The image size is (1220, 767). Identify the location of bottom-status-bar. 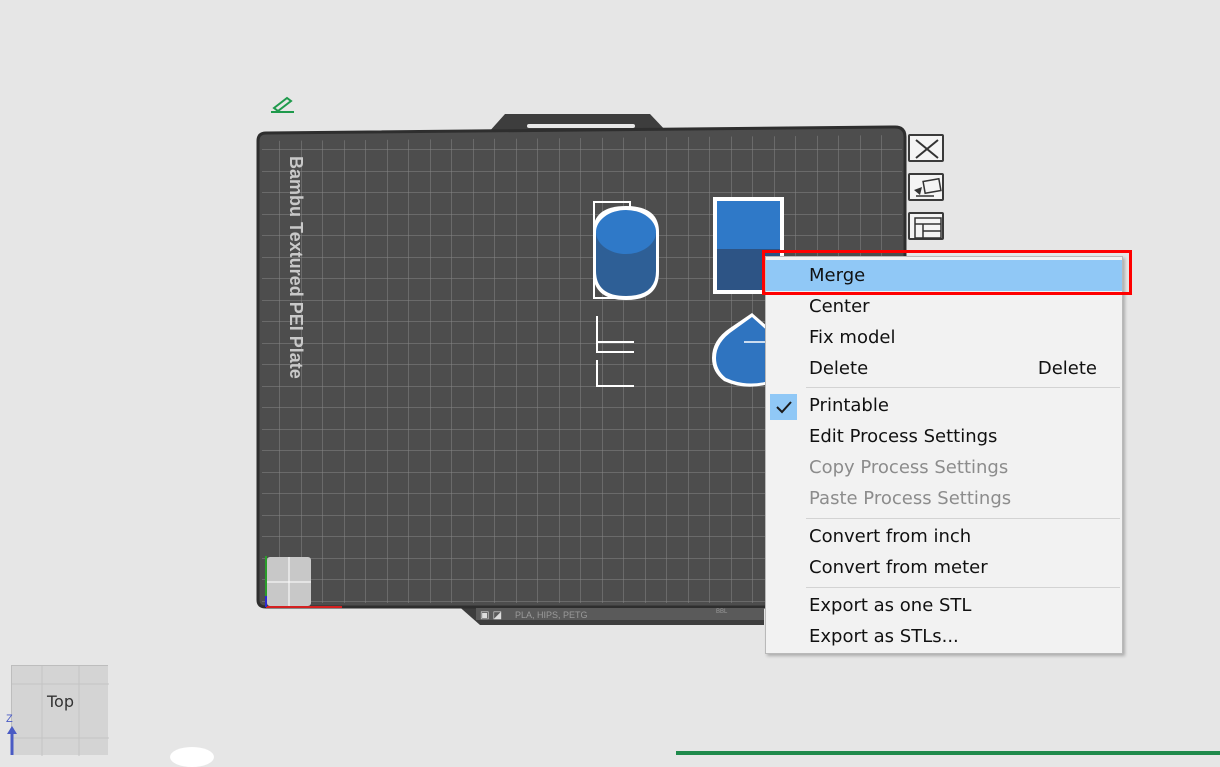
(948, 753).